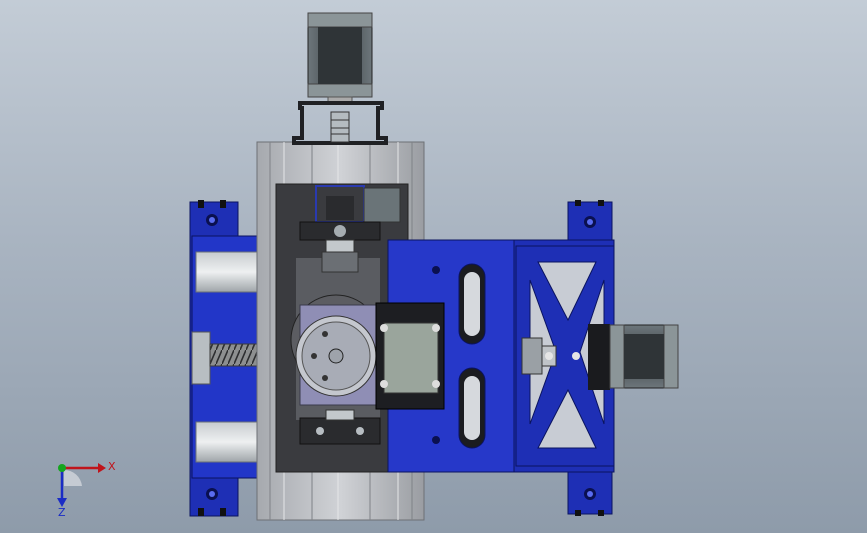 Image resolution: width=867 pixels, height=533 pixels. I want to click on top-stepper-motor-icon, so click(340, 58).